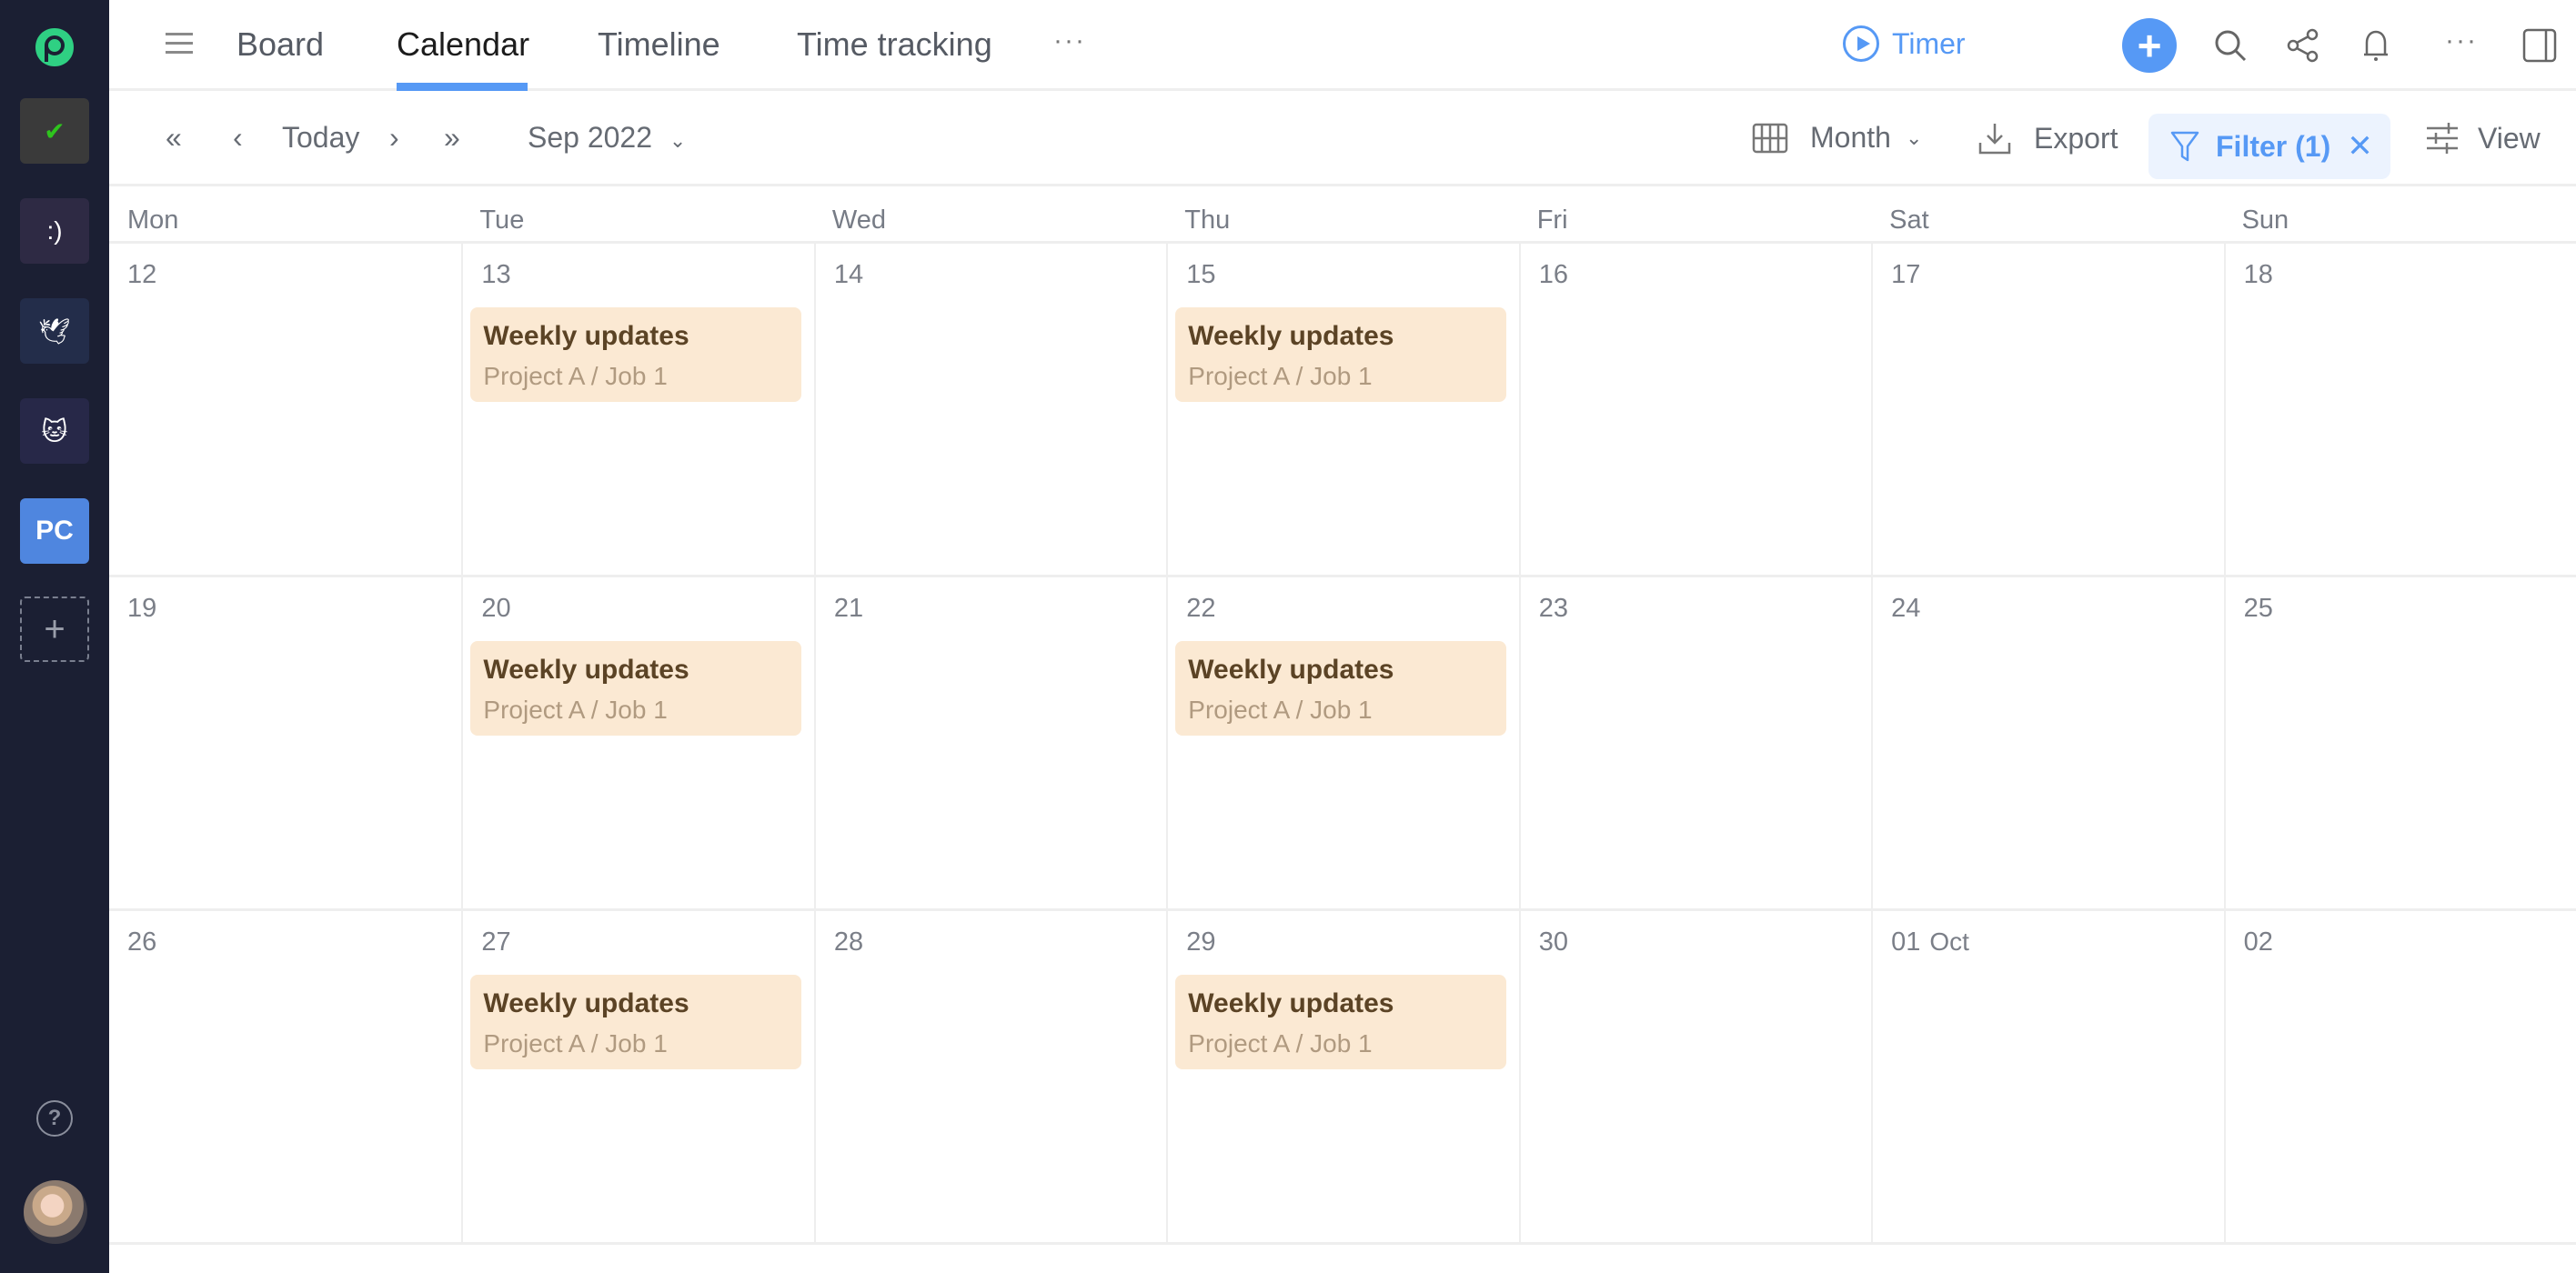  What do you see at coordinates (637, 1076) in the screenshot?
I see `day-cell: 27 Weekly updates Project A / Job 1` at bounding box center [637, 1076].